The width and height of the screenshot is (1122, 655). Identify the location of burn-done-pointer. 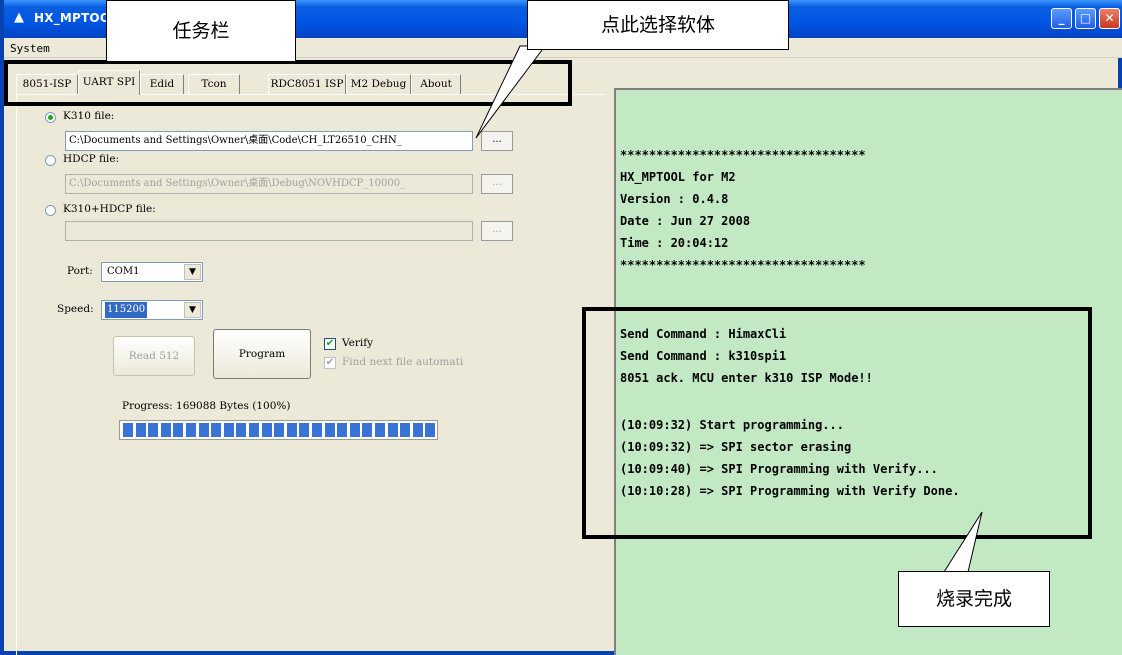
(963, 542).